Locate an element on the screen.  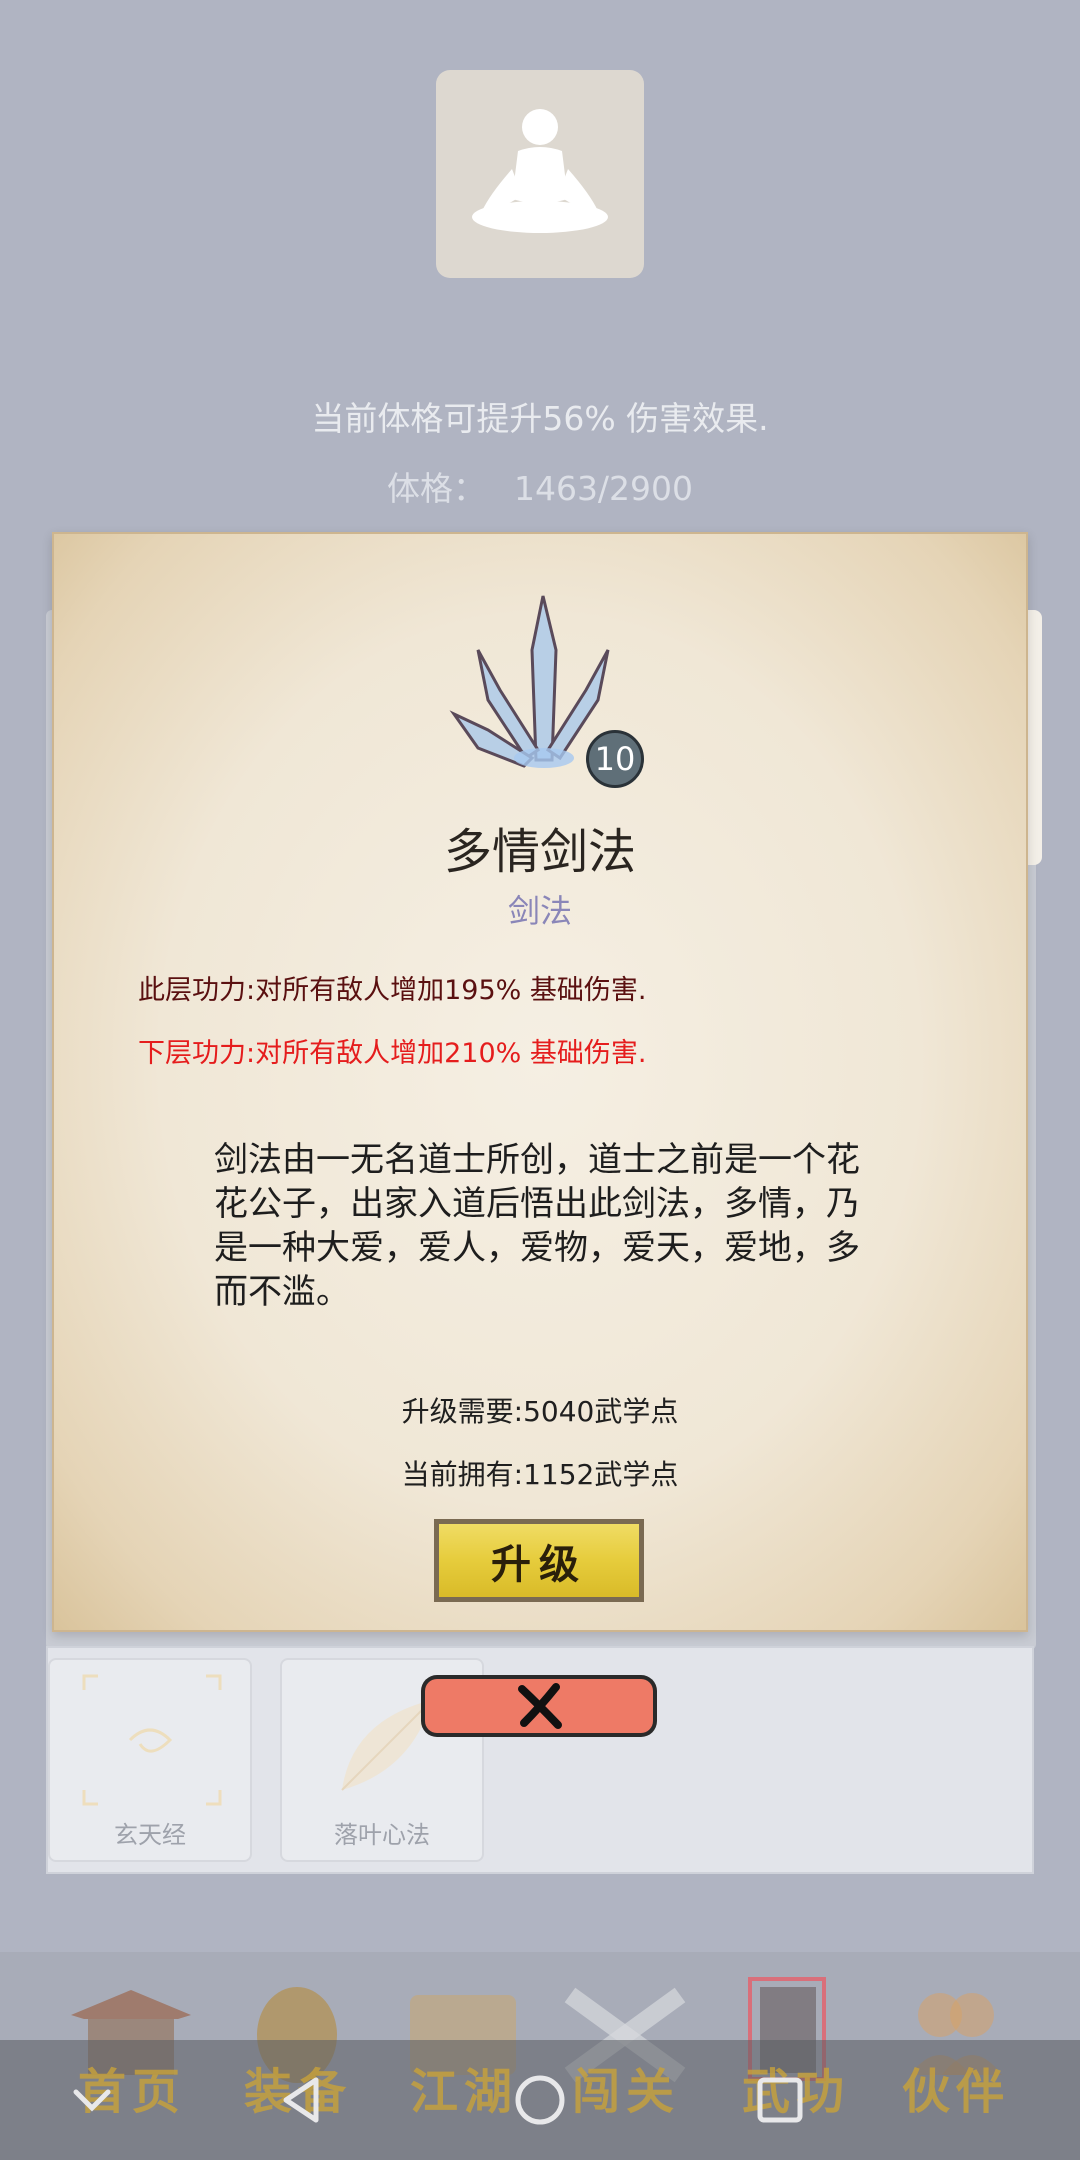
chevron-down-icon is located at coordinates (92, 2100).